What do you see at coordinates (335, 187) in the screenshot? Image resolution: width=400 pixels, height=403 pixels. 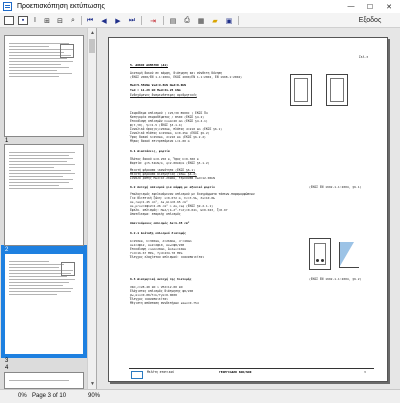 I see `section-reference: (ΕΚΟΣ ΕΝ 1992-1-1:2004, §6.1)` at bounding box center [335, 187].